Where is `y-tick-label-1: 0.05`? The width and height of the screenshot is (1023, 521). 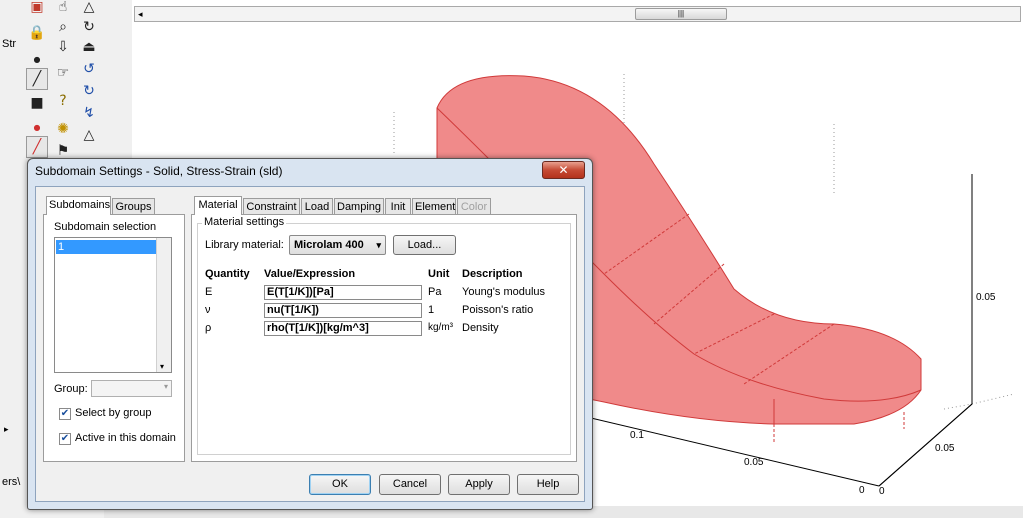
y-tick-label-1: 0.05 is located at coordinates (945, 448).